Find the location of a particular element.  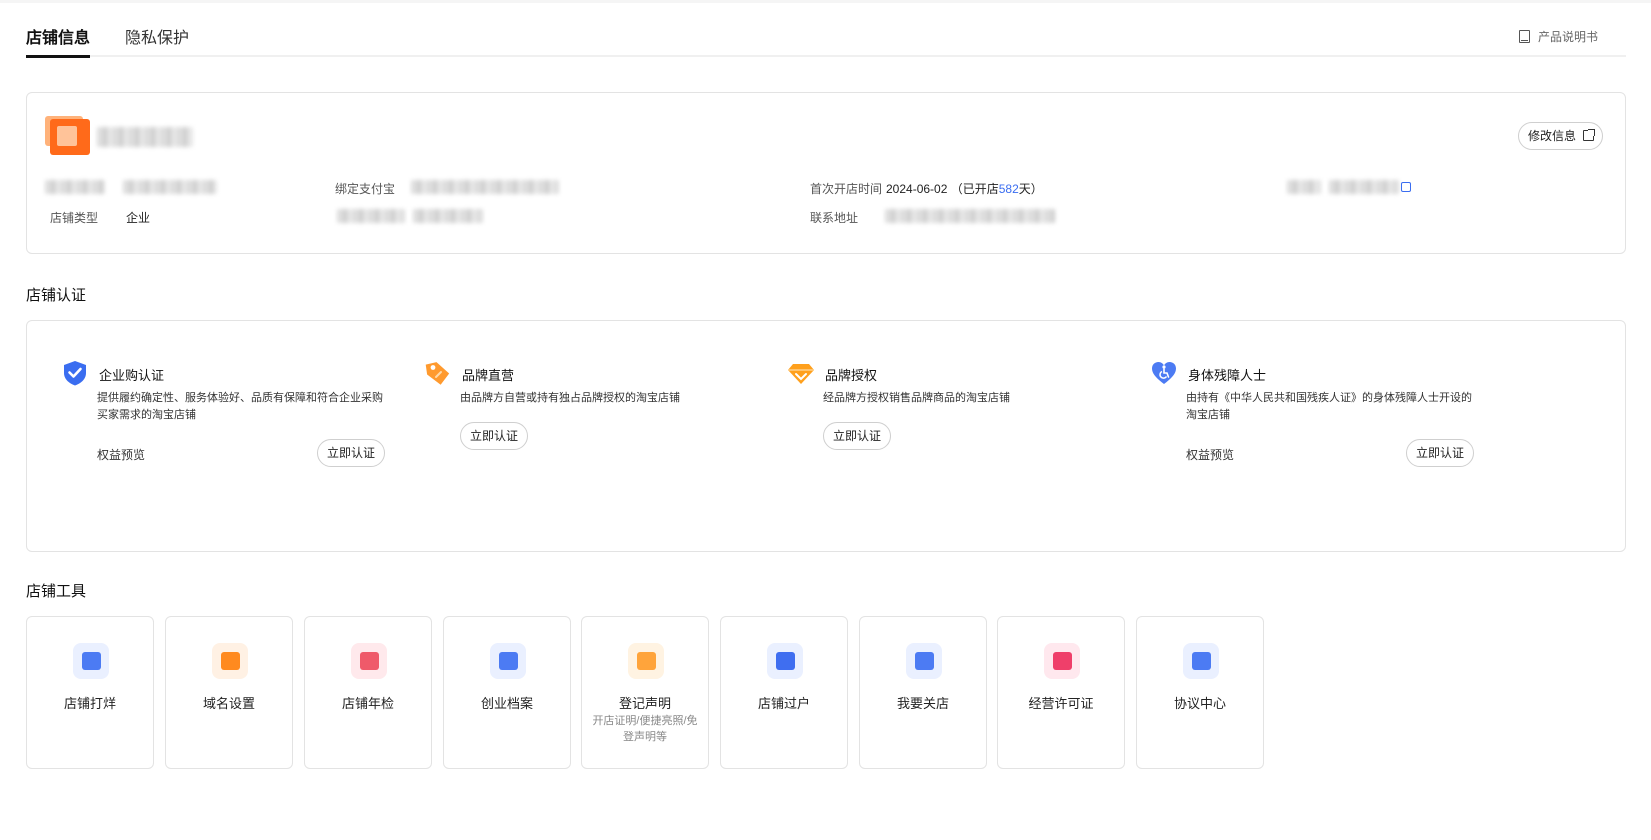

tool-label: 创业档案 is located at coordinates (506, 703).